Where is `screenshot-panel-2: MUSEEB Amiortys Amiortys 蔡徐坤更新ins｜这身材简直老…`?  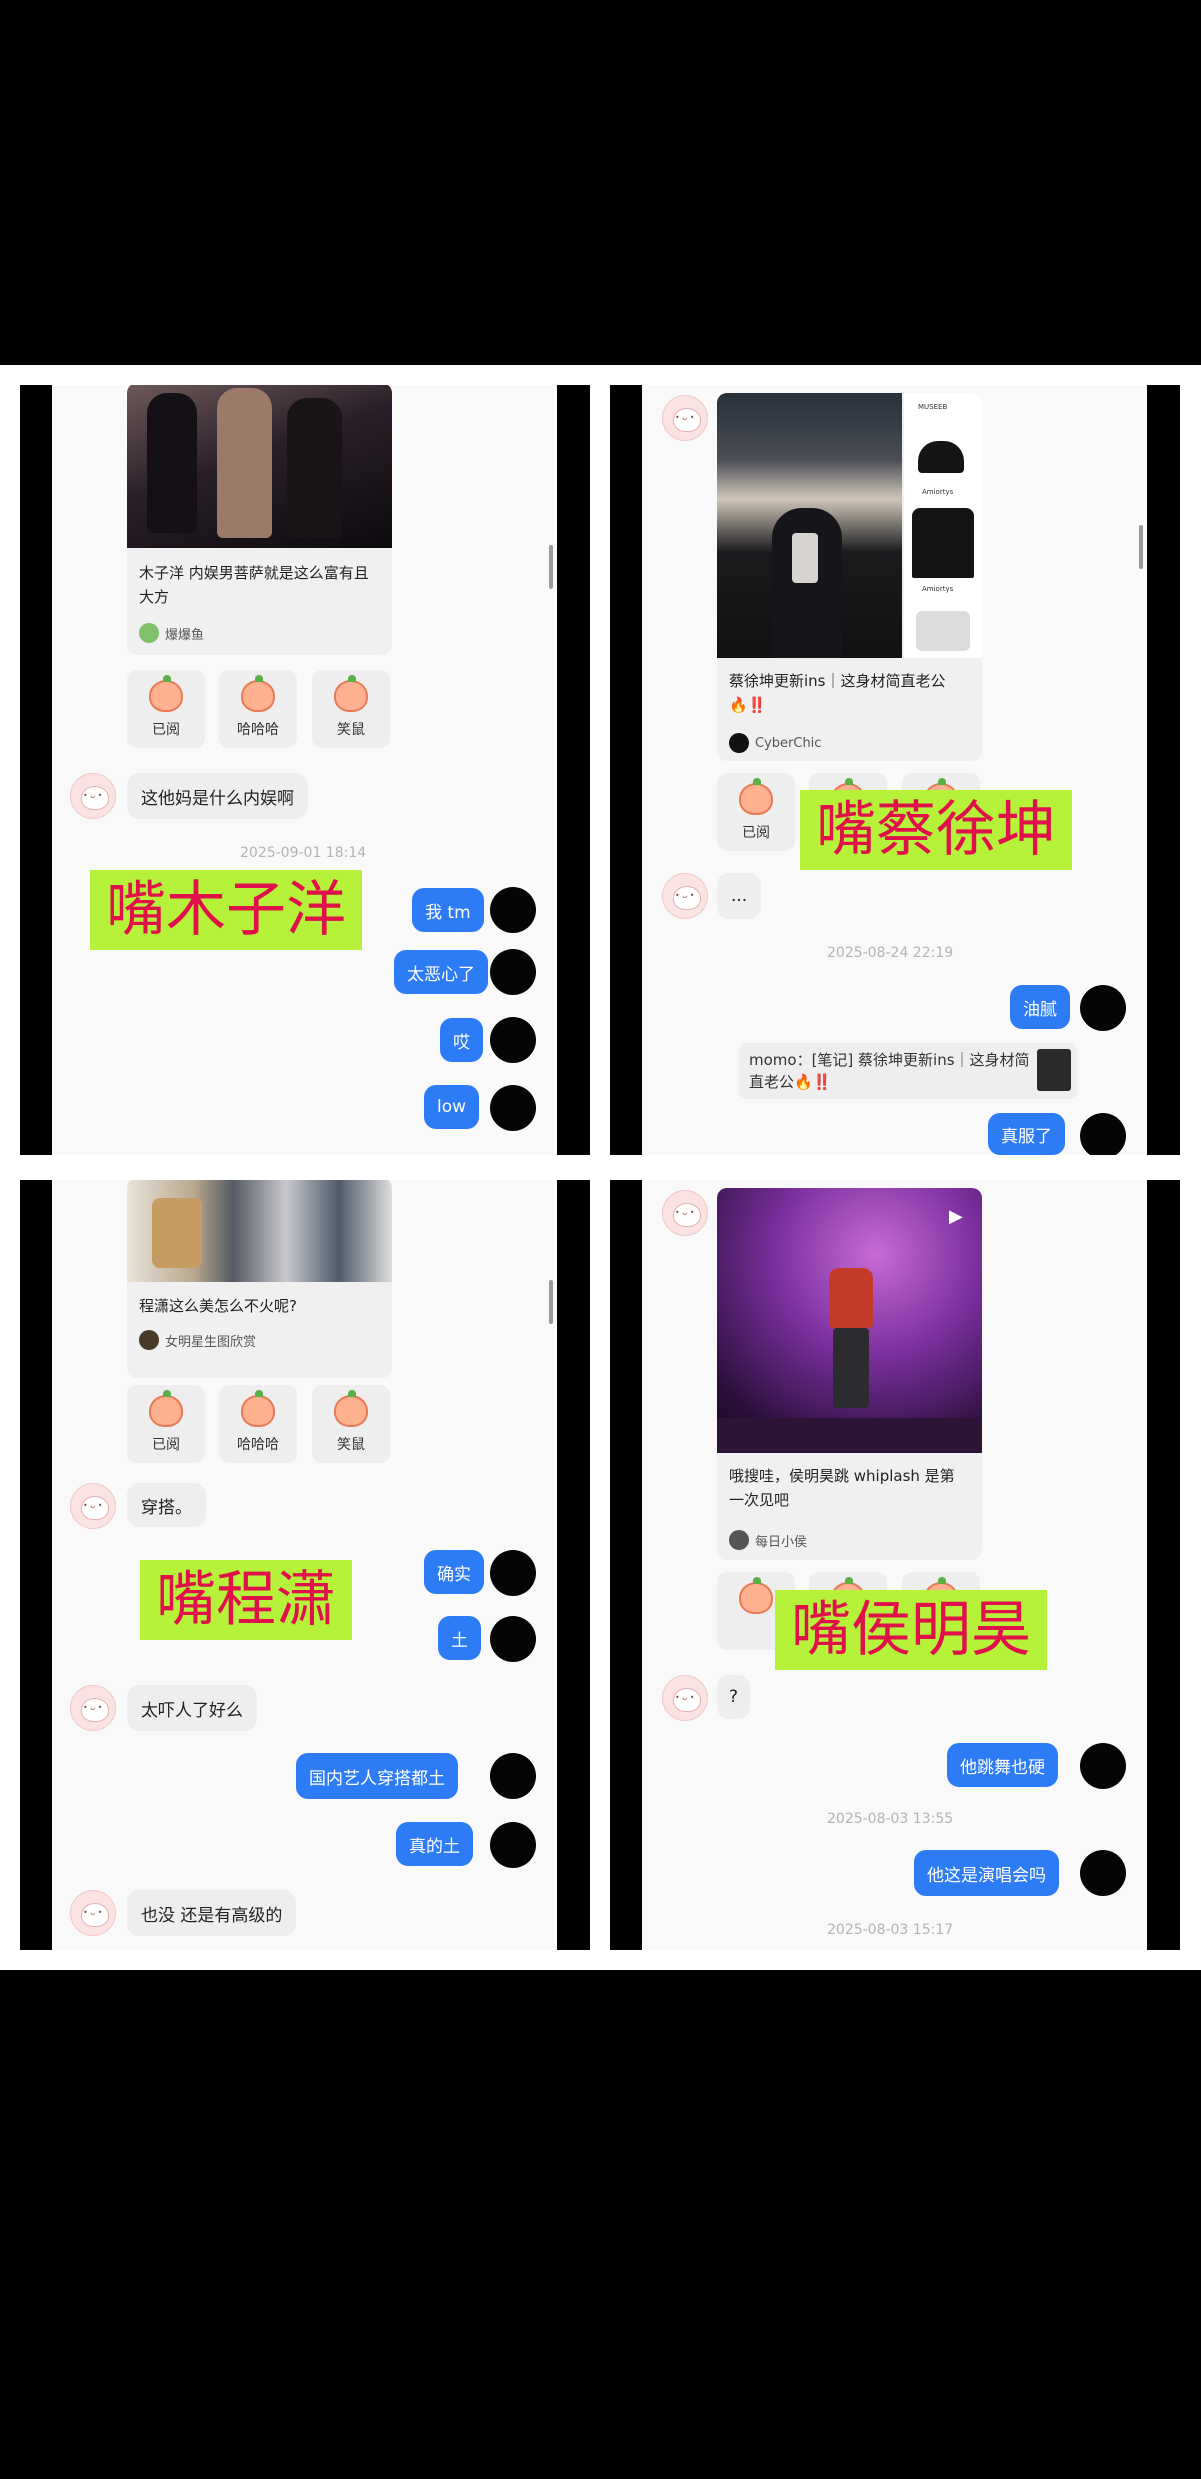
screenshot-panel-2: MUSEEB Amiortys Amiortys 蔡徐坤更新ins｜这身材简直老… is located at coordinates (895, 770).